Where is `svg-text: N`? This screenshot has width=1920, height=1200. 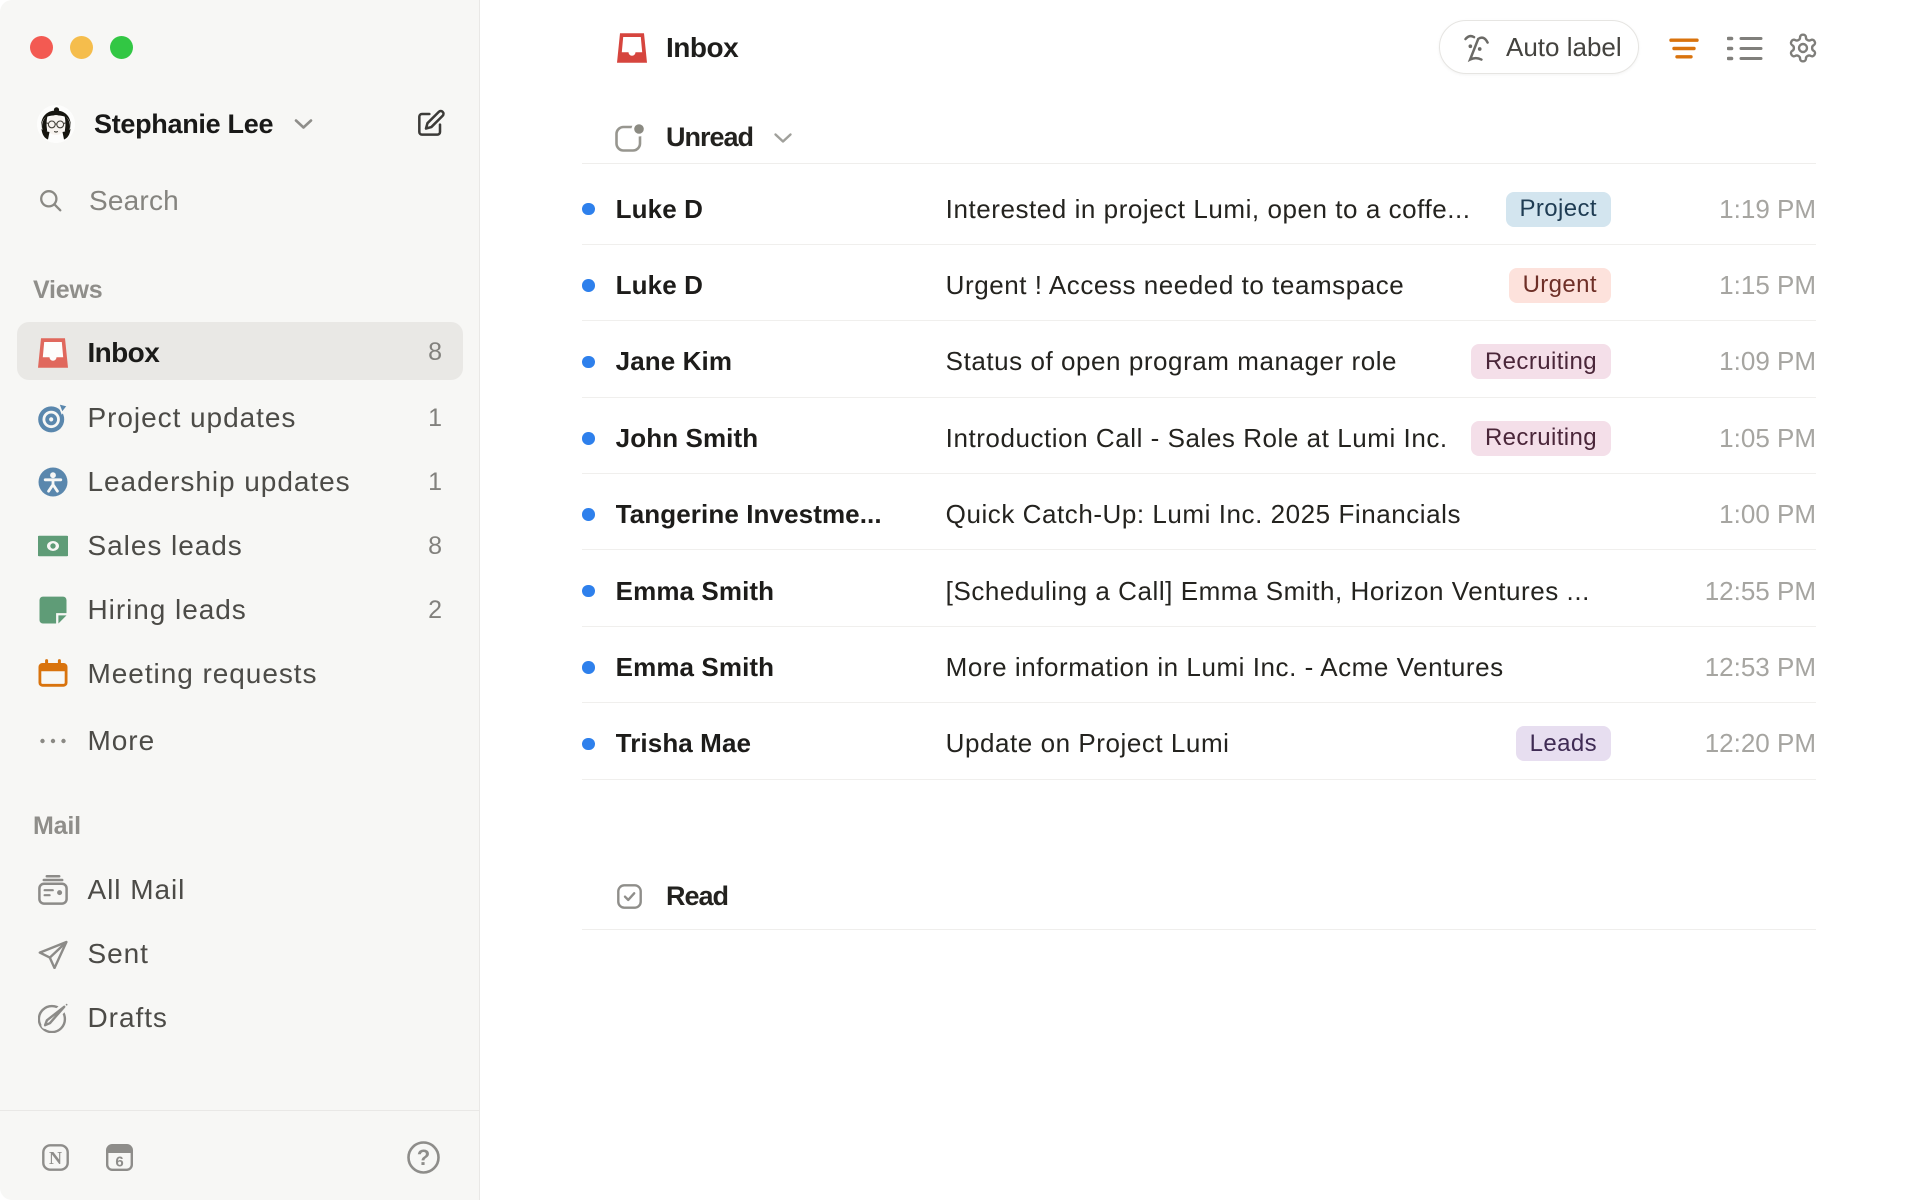 svg-text: N is located at coordinates (55, 1158).